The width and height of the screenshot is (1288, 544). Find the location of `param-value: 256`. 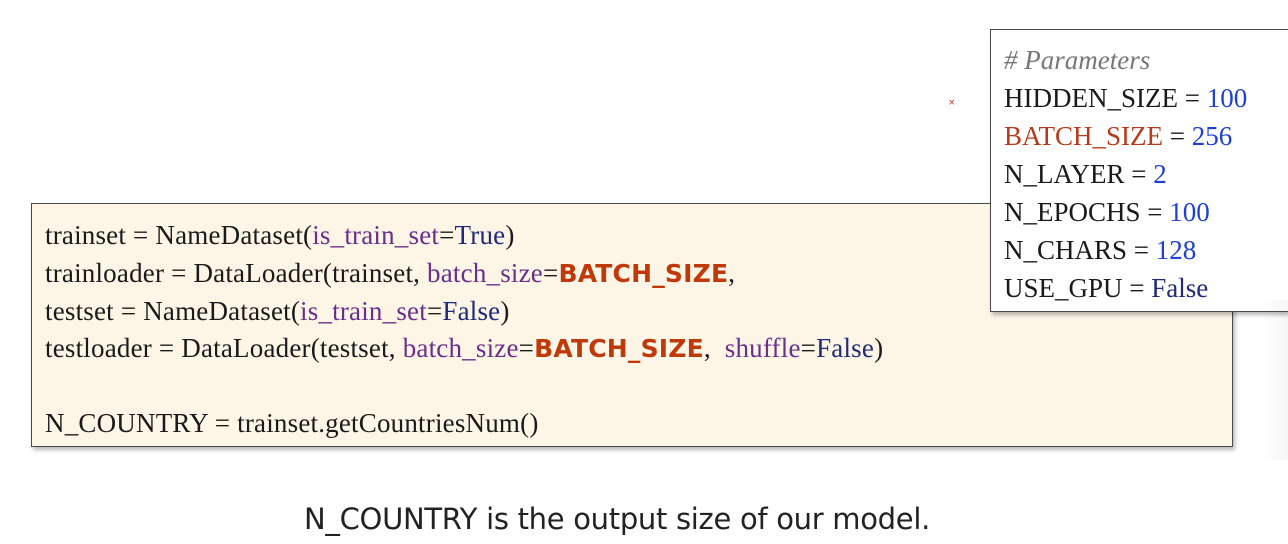

param-value: 256 is located at coordinates (1212, 136).